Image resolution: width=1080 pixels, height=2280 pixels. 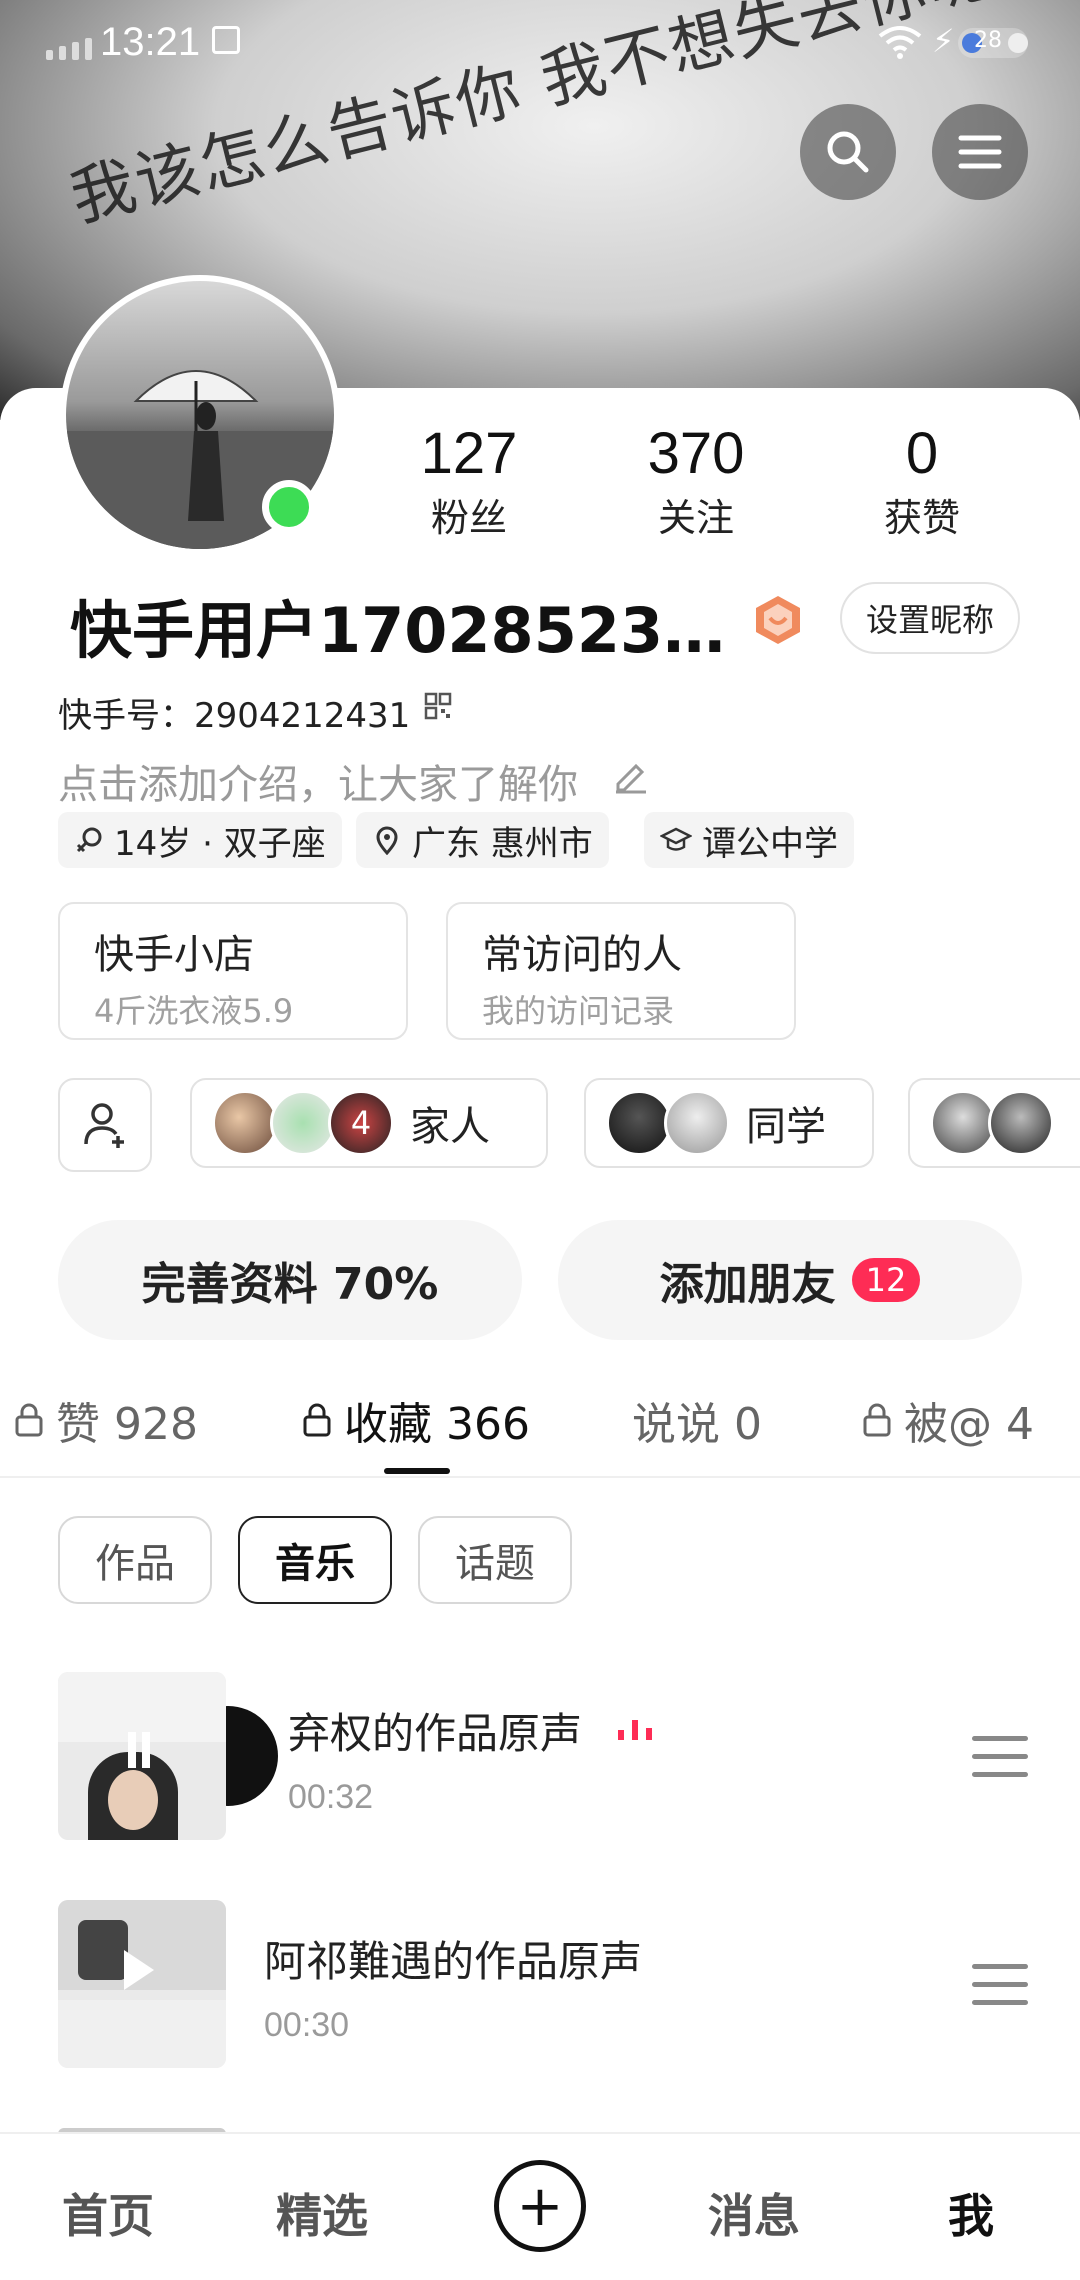 What do you see at coordinates (315, 1560) in the screenshot?
I see `subtab-music: 音乐` at bounding box center [315, 1560].